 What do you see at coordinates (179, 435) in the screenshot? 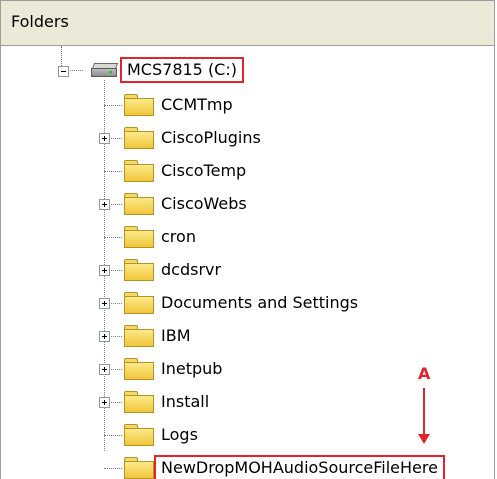
I see `tree-node-label: Logs` at bounding box center [179, 435].